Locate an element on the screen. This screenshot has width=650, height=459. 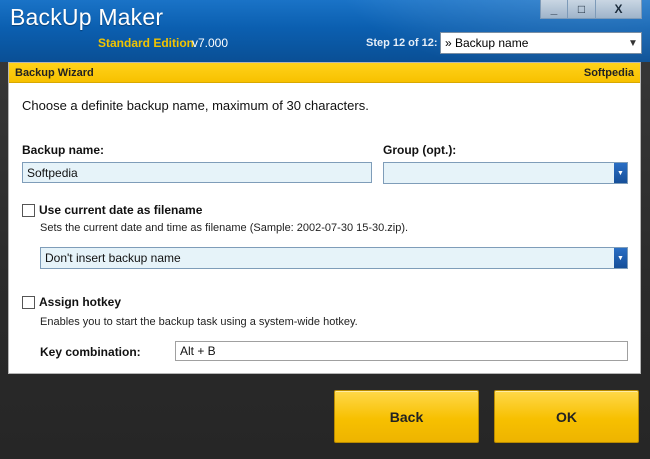
minimize-button: _ is located at coordinates (554, 9).